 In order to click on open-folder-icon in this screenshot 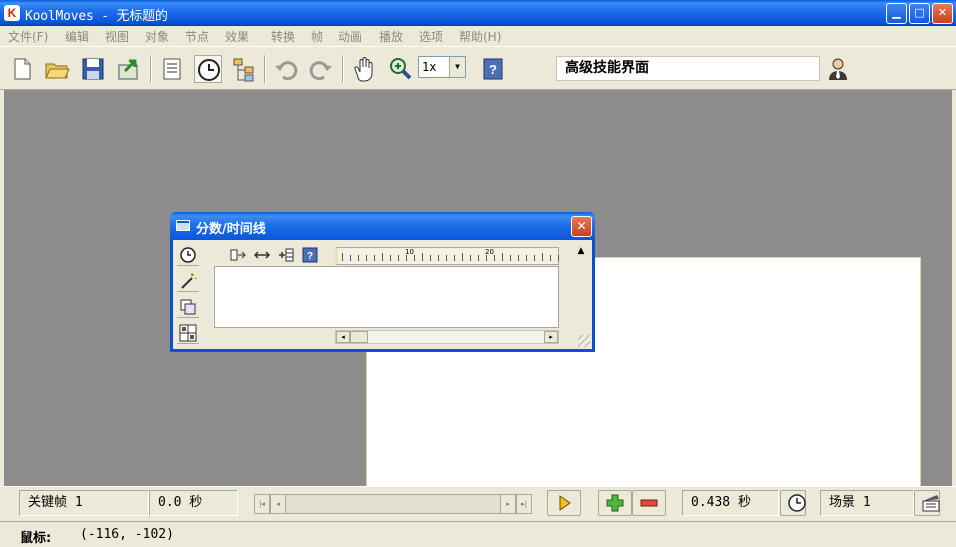, I will do `click(57, 69)`.